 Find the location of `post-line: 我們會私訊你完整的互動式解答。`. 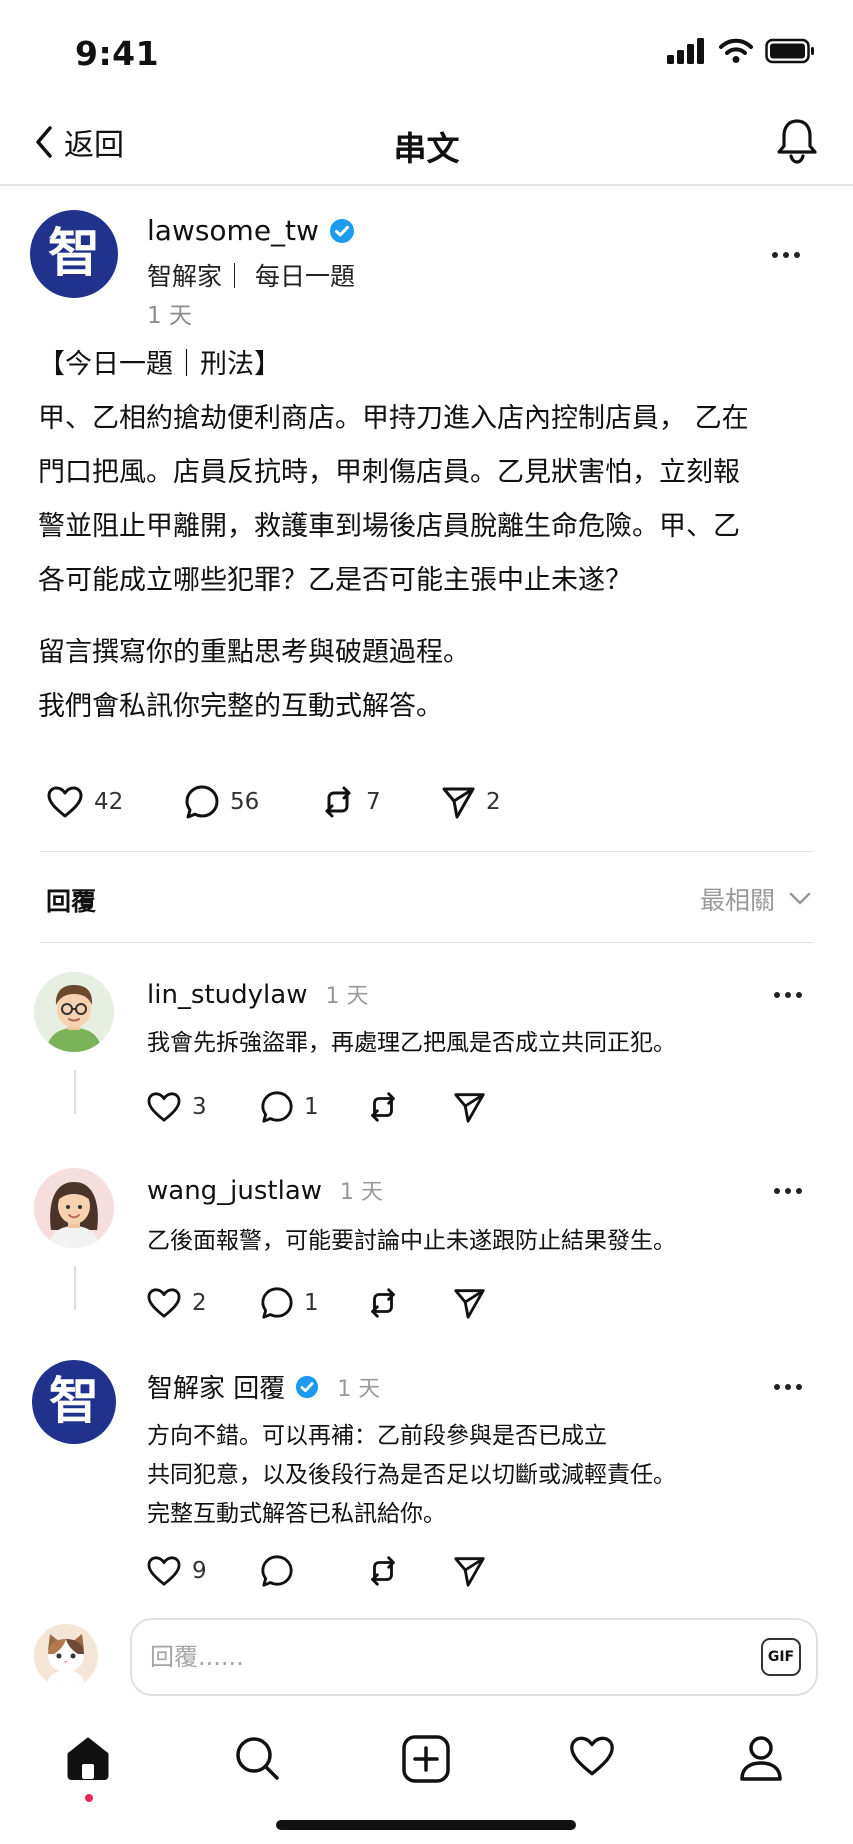

post-line: 我們會私訊你完整的互動式解答。 is located at coordinates (240, 706).